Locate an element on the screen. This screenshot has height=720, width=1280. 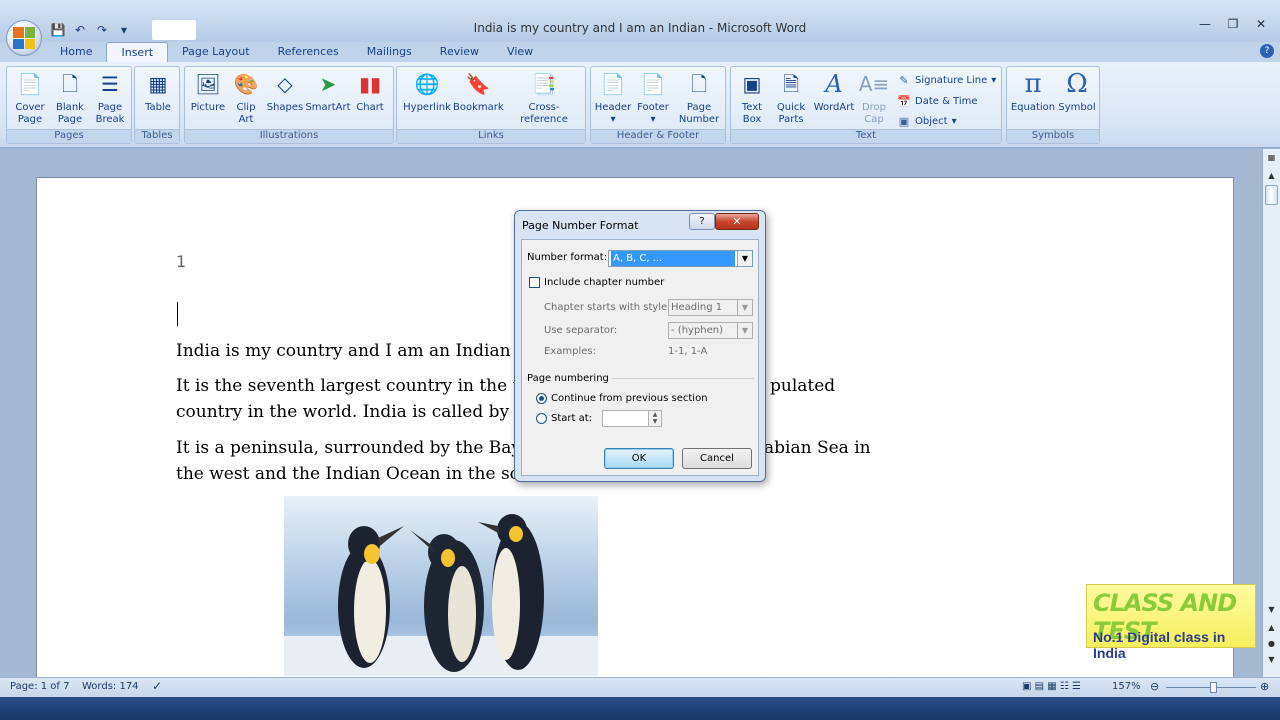
group-label-tables: Tables is located at coordinates (157, 136).